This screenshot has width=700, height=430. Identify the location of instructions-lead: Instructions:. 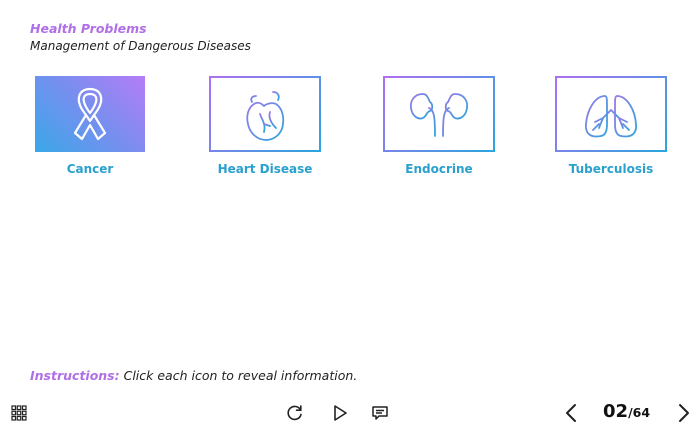
(75, 375).